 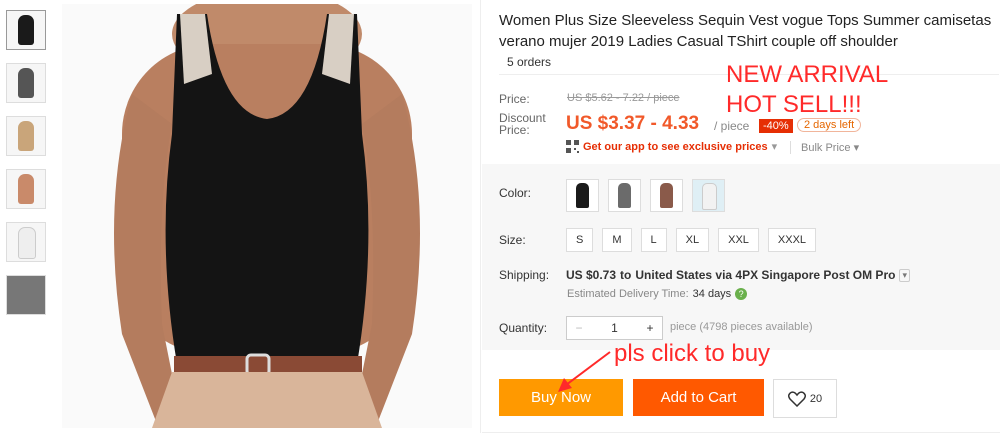 What do you see at coordinates (514, 99) in the screenshot?
I see `price-label: Price:` at bounding box center [514, 99].